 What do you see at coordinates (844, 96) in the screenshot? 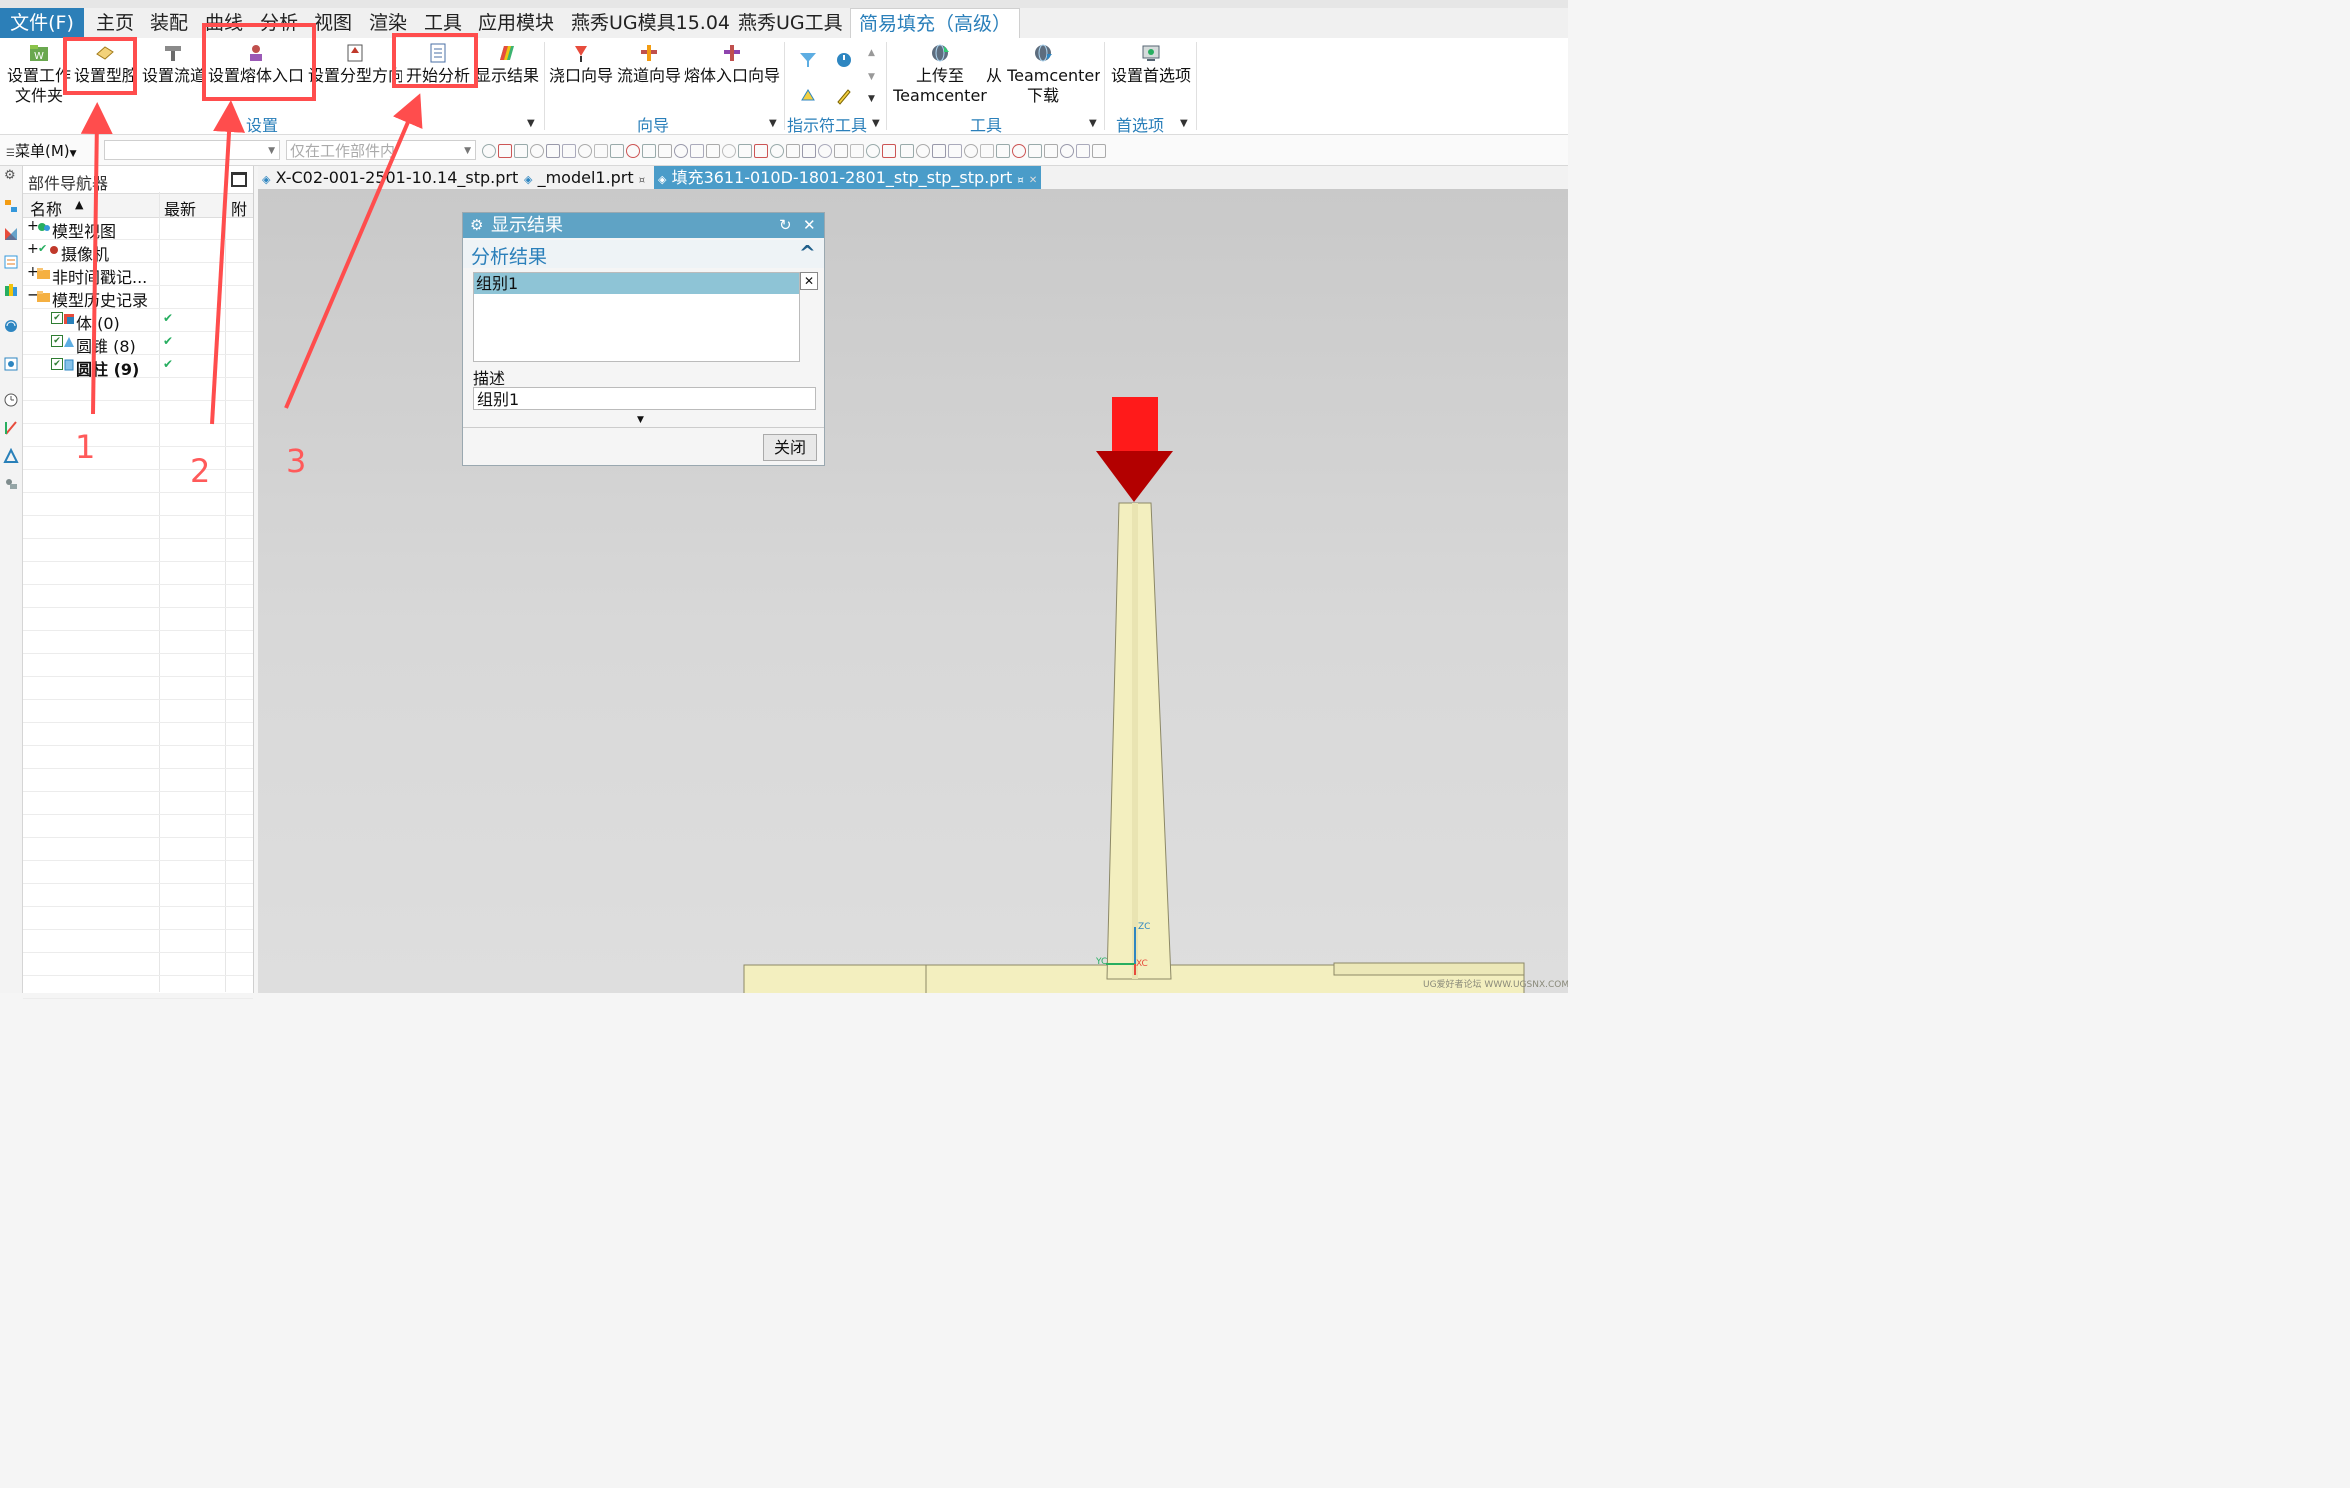
I see `indicator-wrench-icon` at bounding box center [844, 96].